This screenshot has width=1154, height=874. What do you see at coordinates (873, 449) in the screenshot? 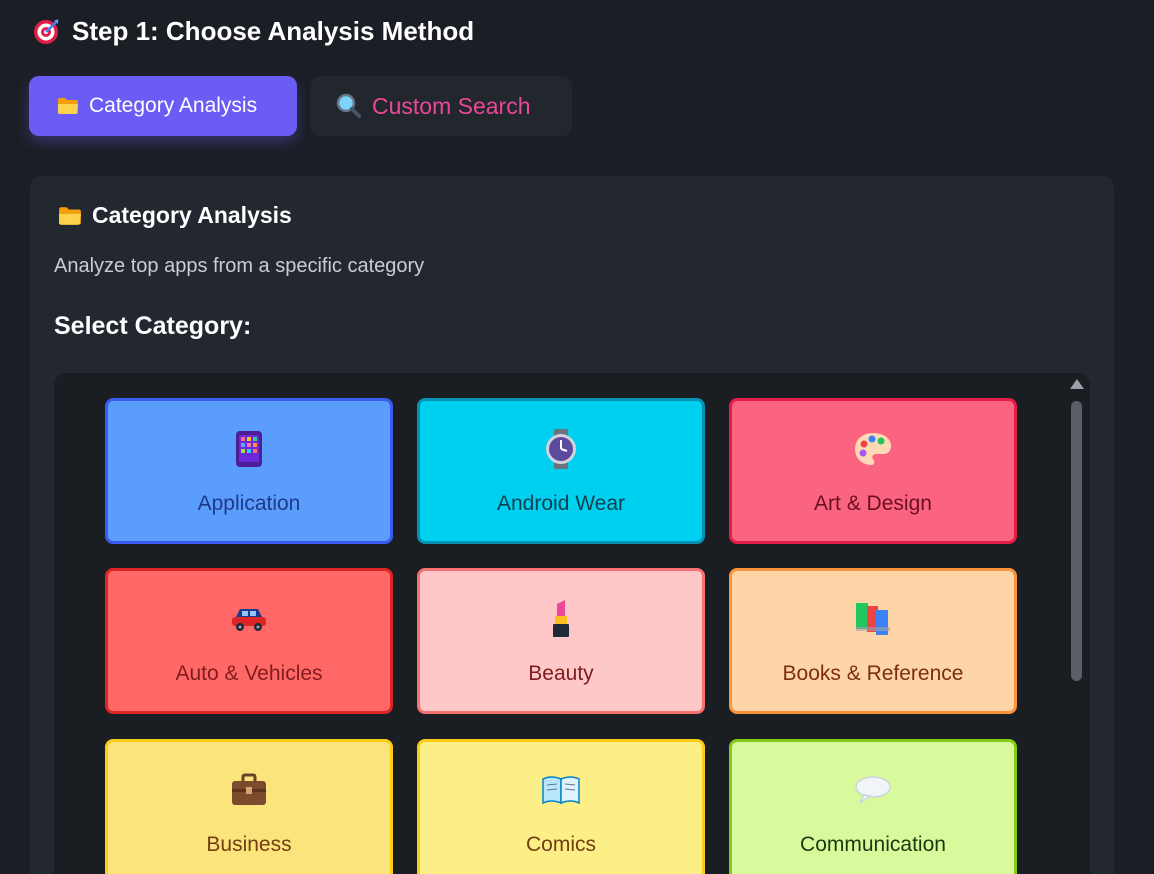
I see `palette-icon` at bounding box center [873, 449].